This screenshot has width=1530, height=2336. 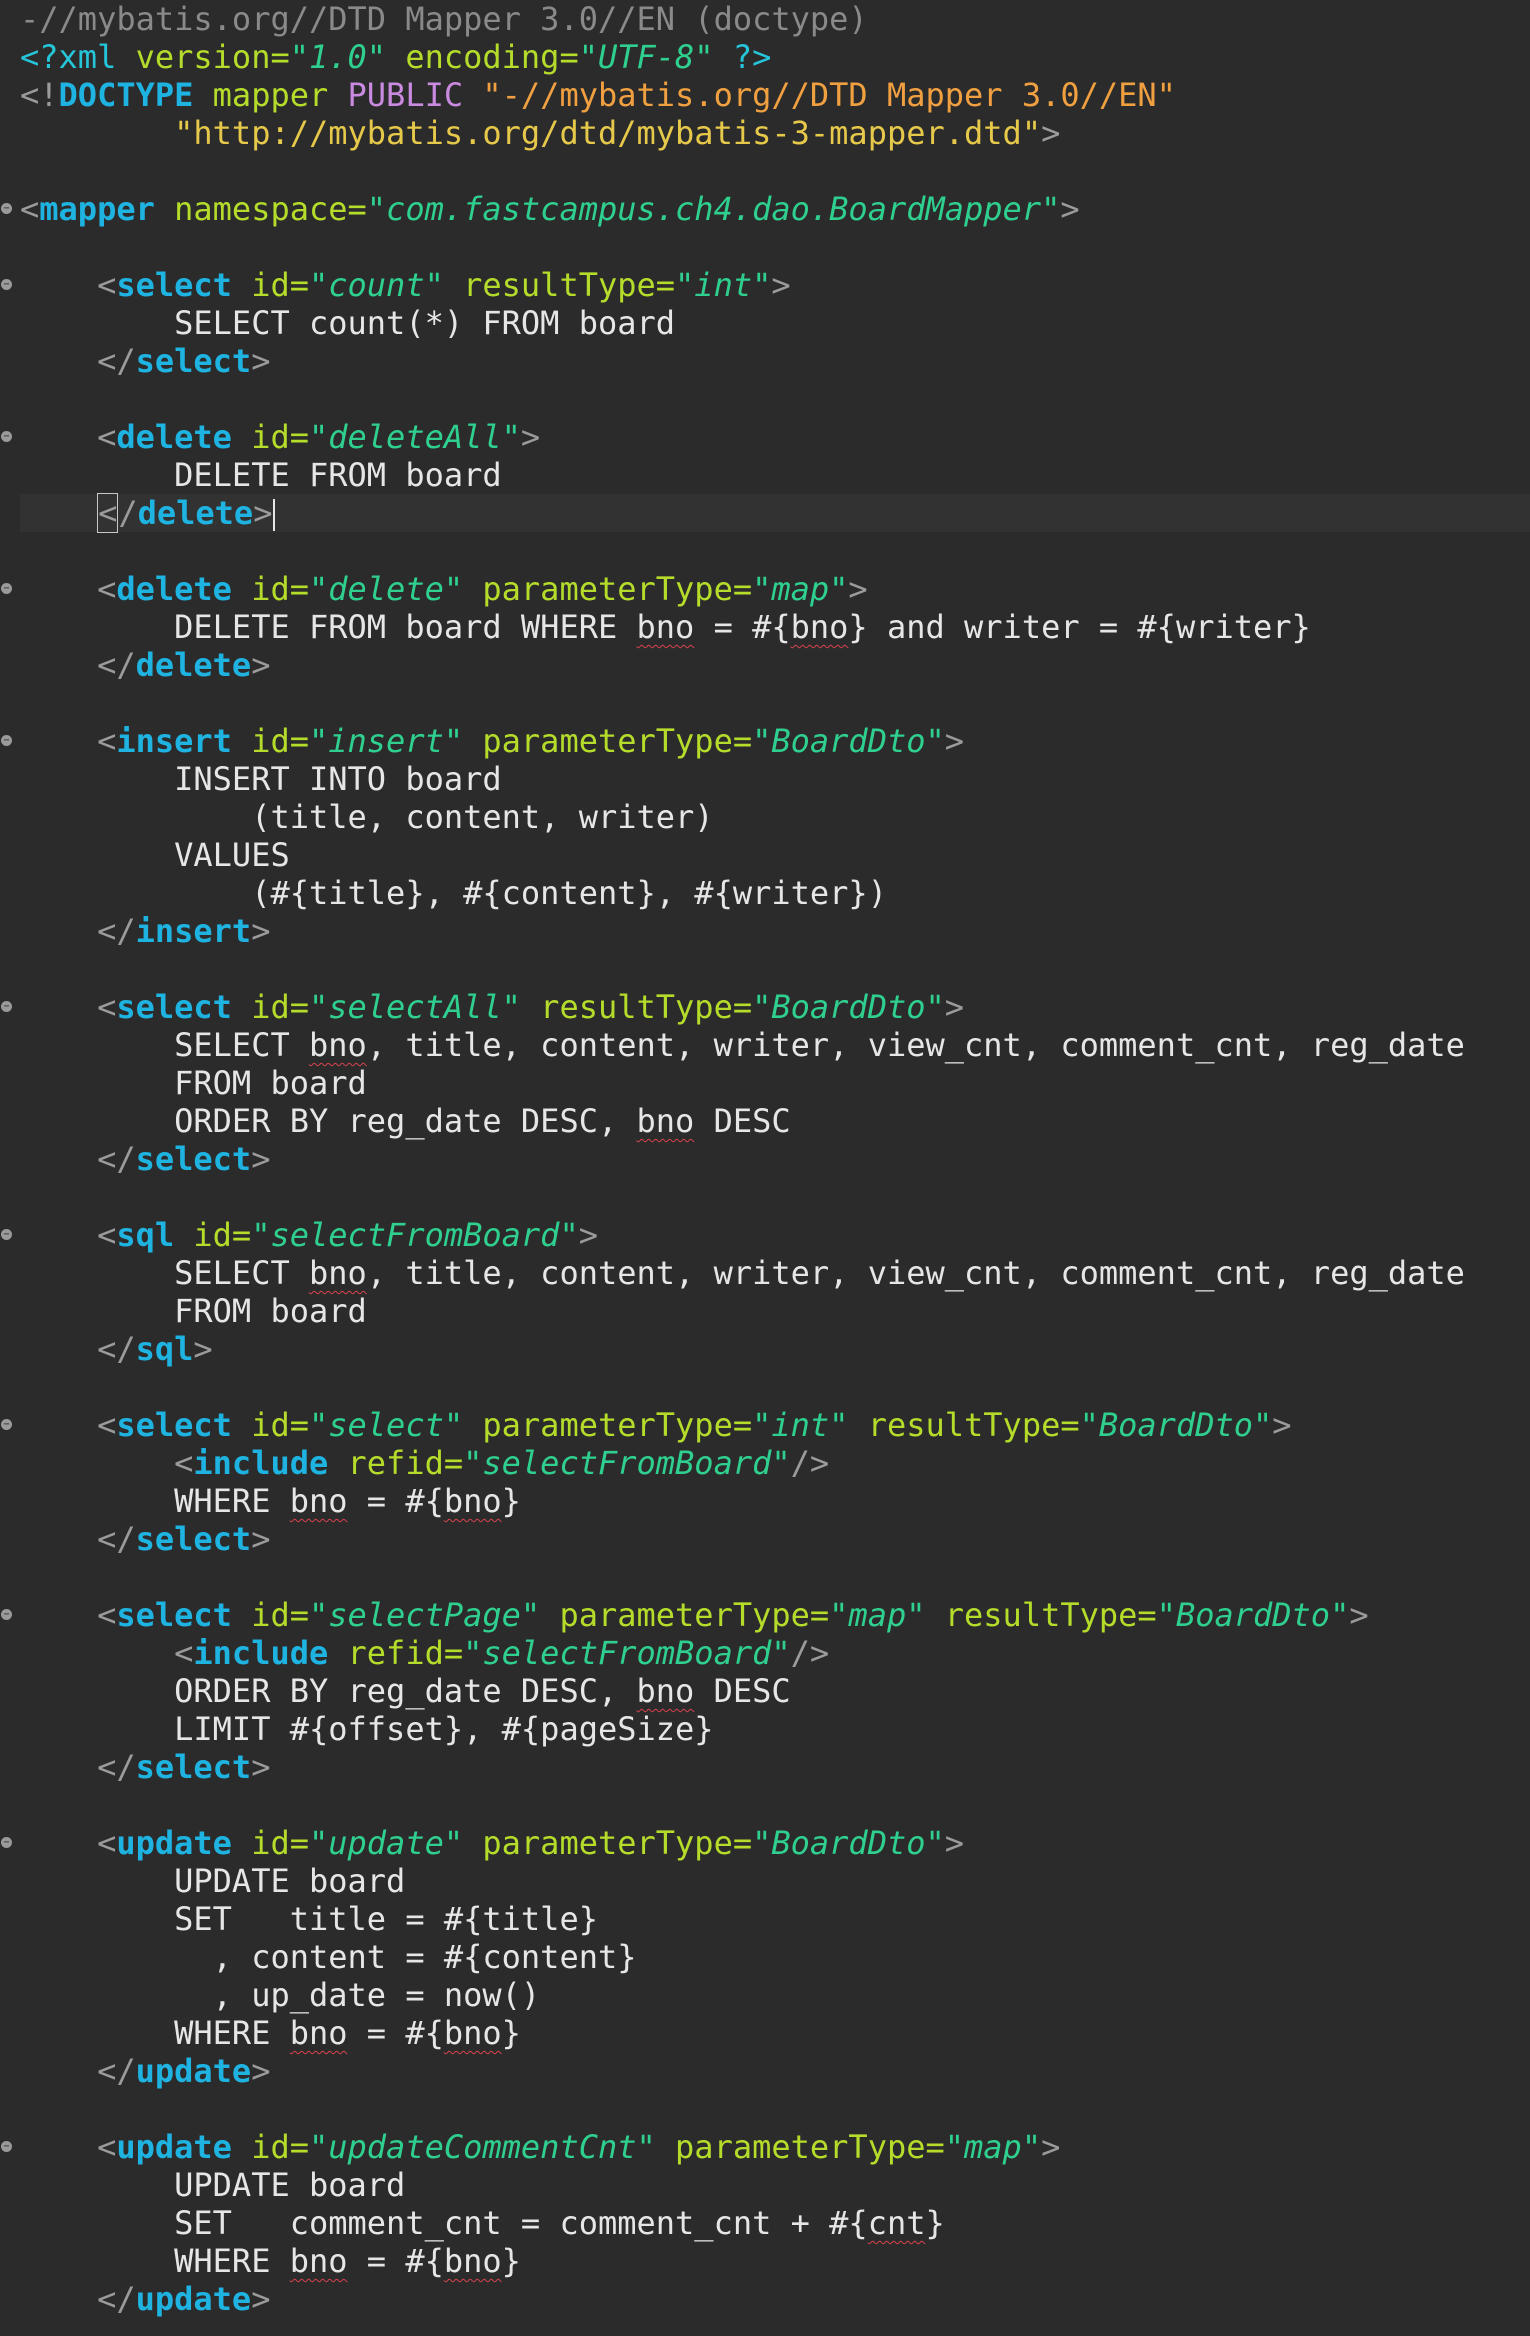 What do you see at coordinates (775, 589) in the screenshot?
I see `code-line: <delete id="delete" parameterType="map">` at bounding box center [775, 589].